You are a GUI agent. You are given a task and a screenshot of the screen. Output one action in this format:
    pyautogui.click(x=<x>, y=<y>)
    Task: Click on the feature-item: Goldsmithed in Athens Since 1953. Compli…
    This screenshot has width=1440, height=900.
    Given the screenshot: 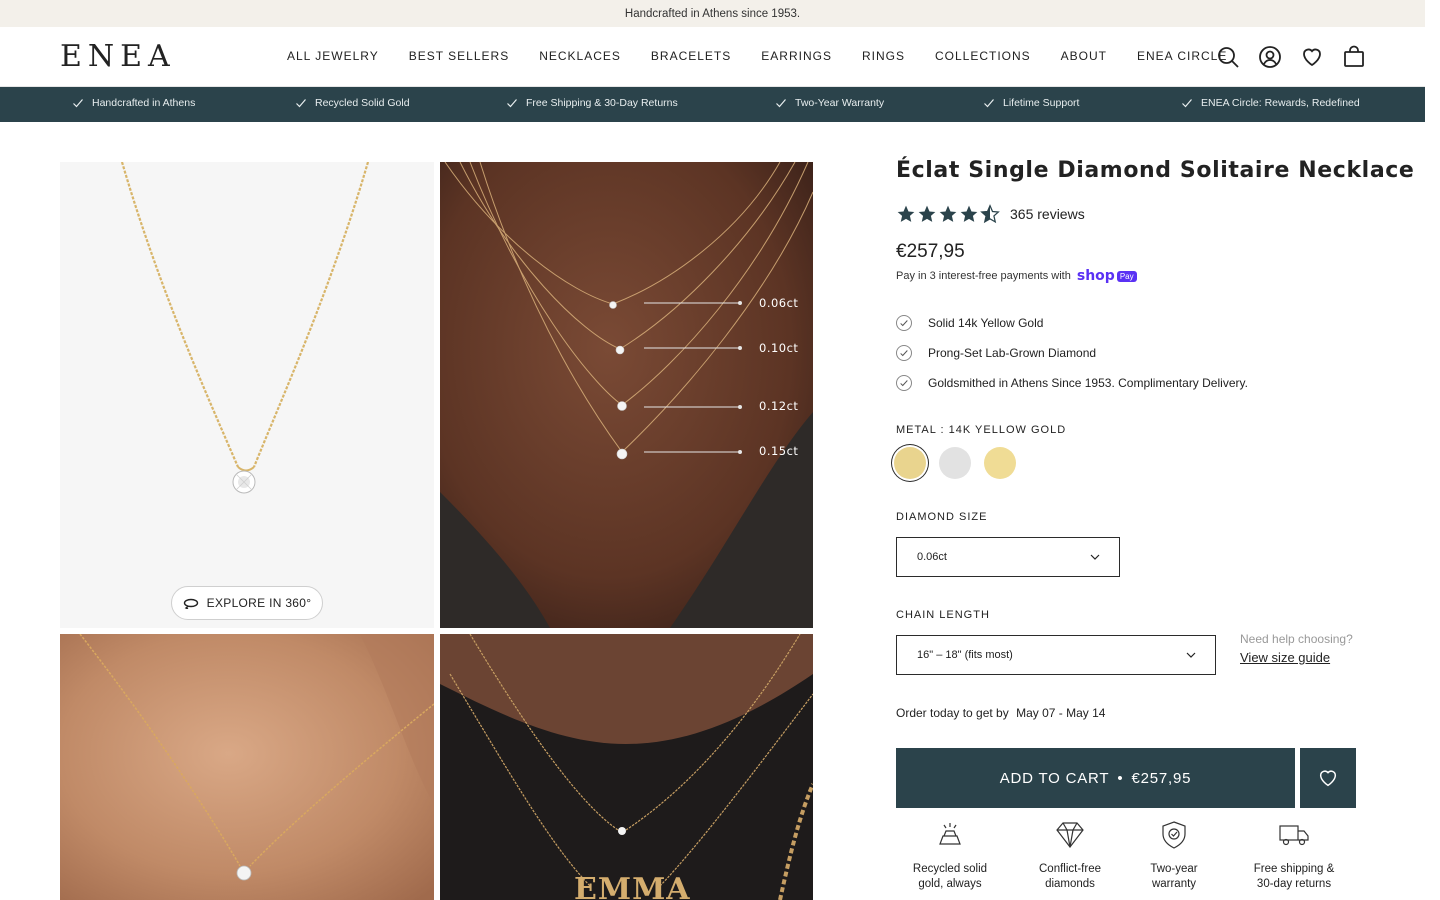 What is the action you would take?
    pyautogui.click(x=1072, y=383)
    